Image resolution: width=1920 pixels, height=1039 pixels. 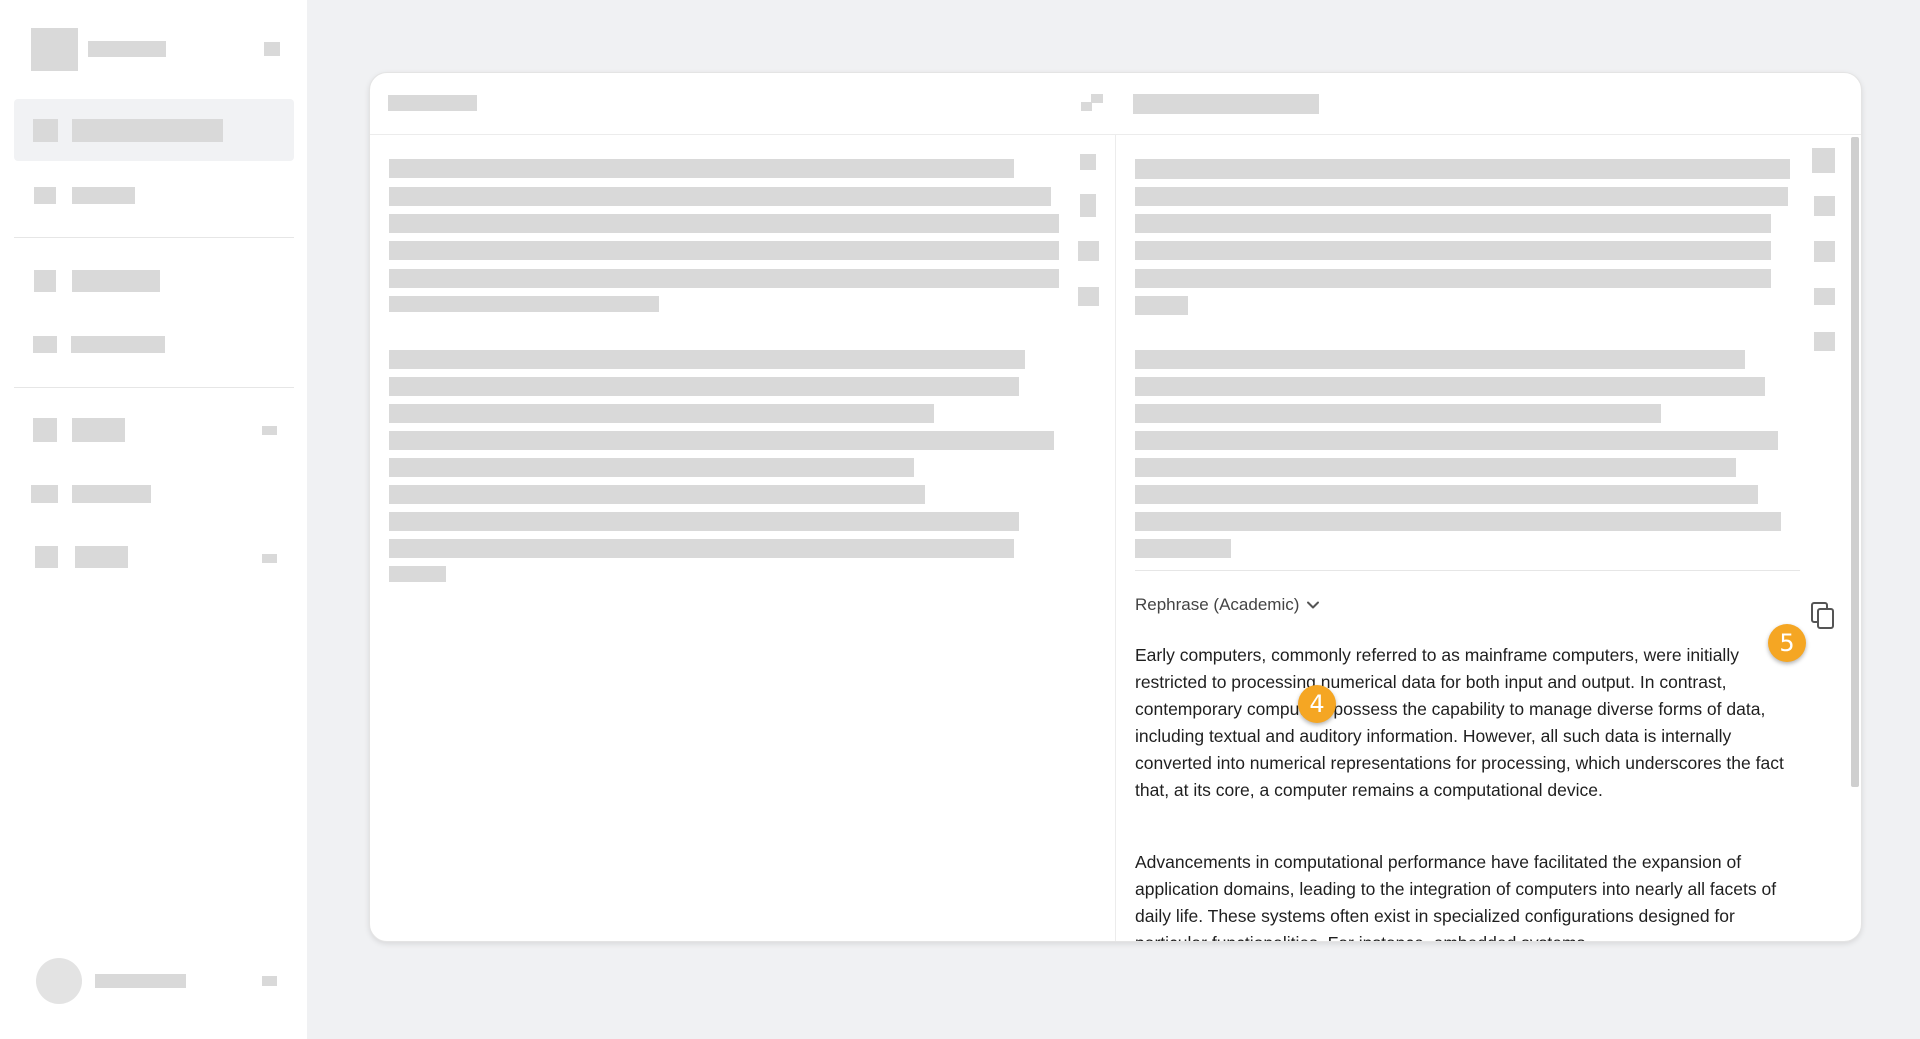 I want to click on sidebar-item-6-label, so click(x=111, y=494).